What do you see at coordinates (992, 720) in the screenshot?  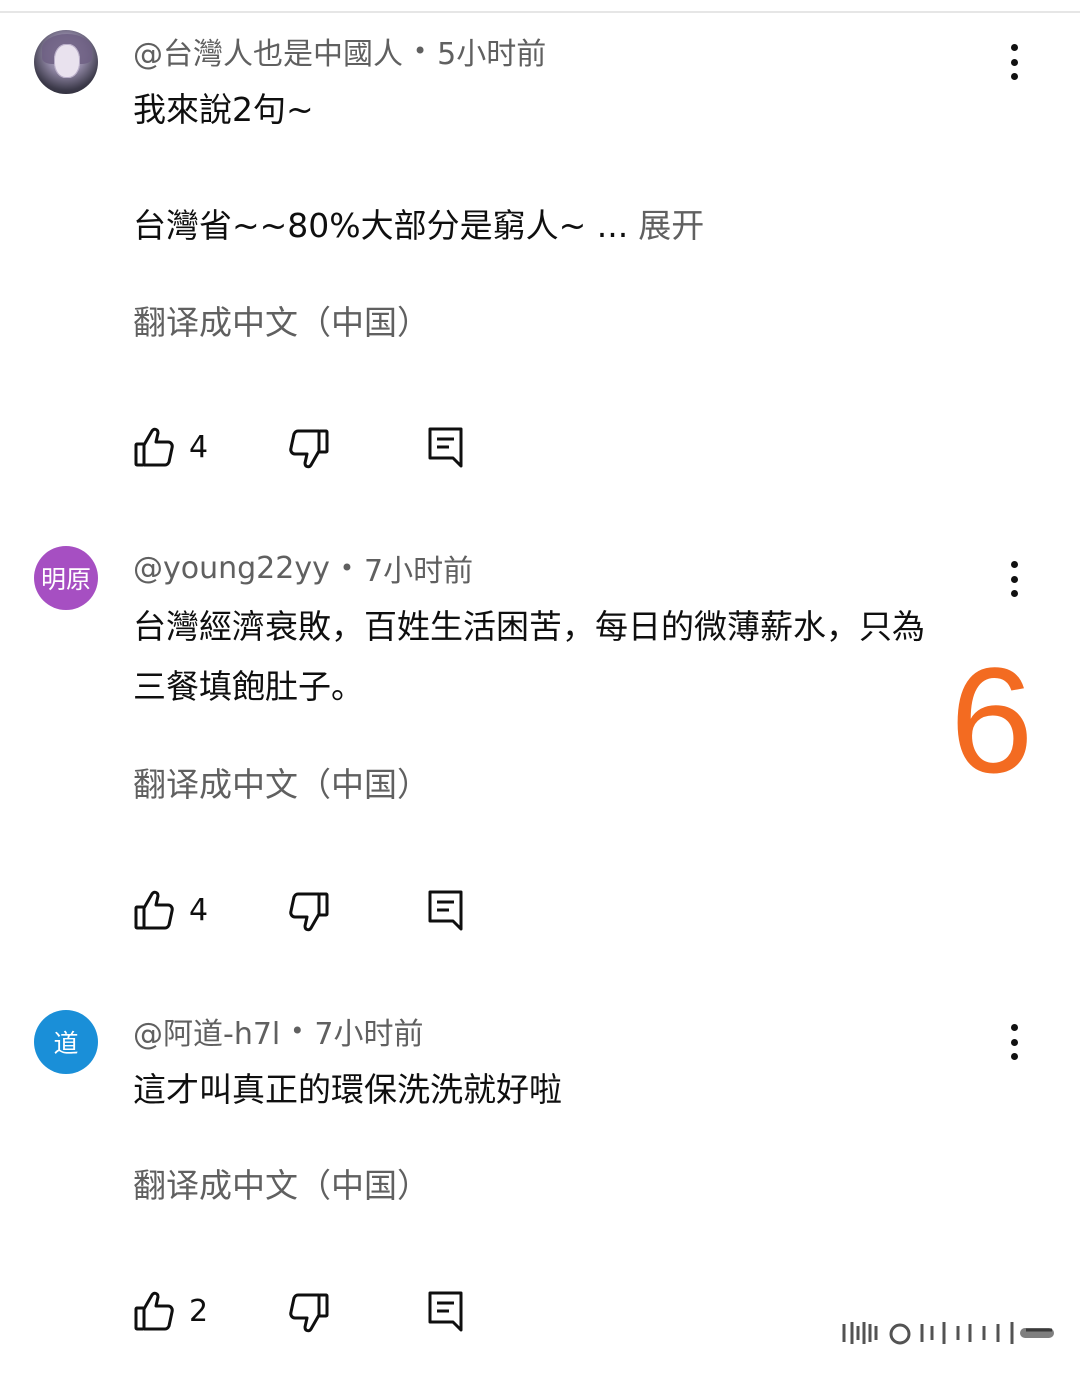 I see `overlay-number: 6` at bounding box center [992, 720].